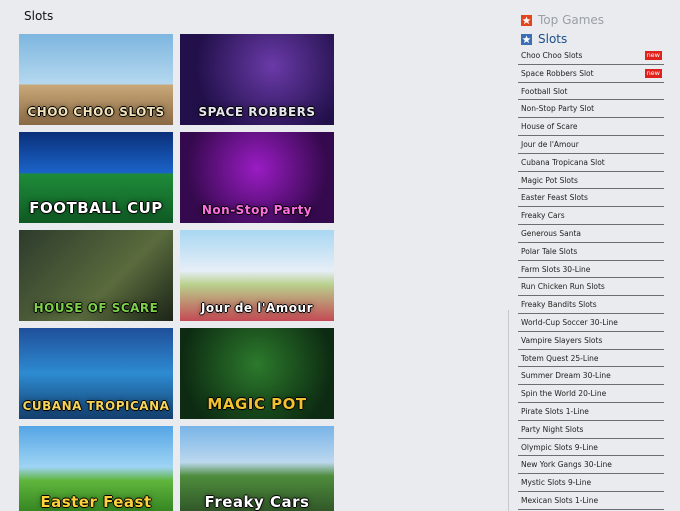  I want to click on game-title: Jour de l'Amour, so click(257, 308).